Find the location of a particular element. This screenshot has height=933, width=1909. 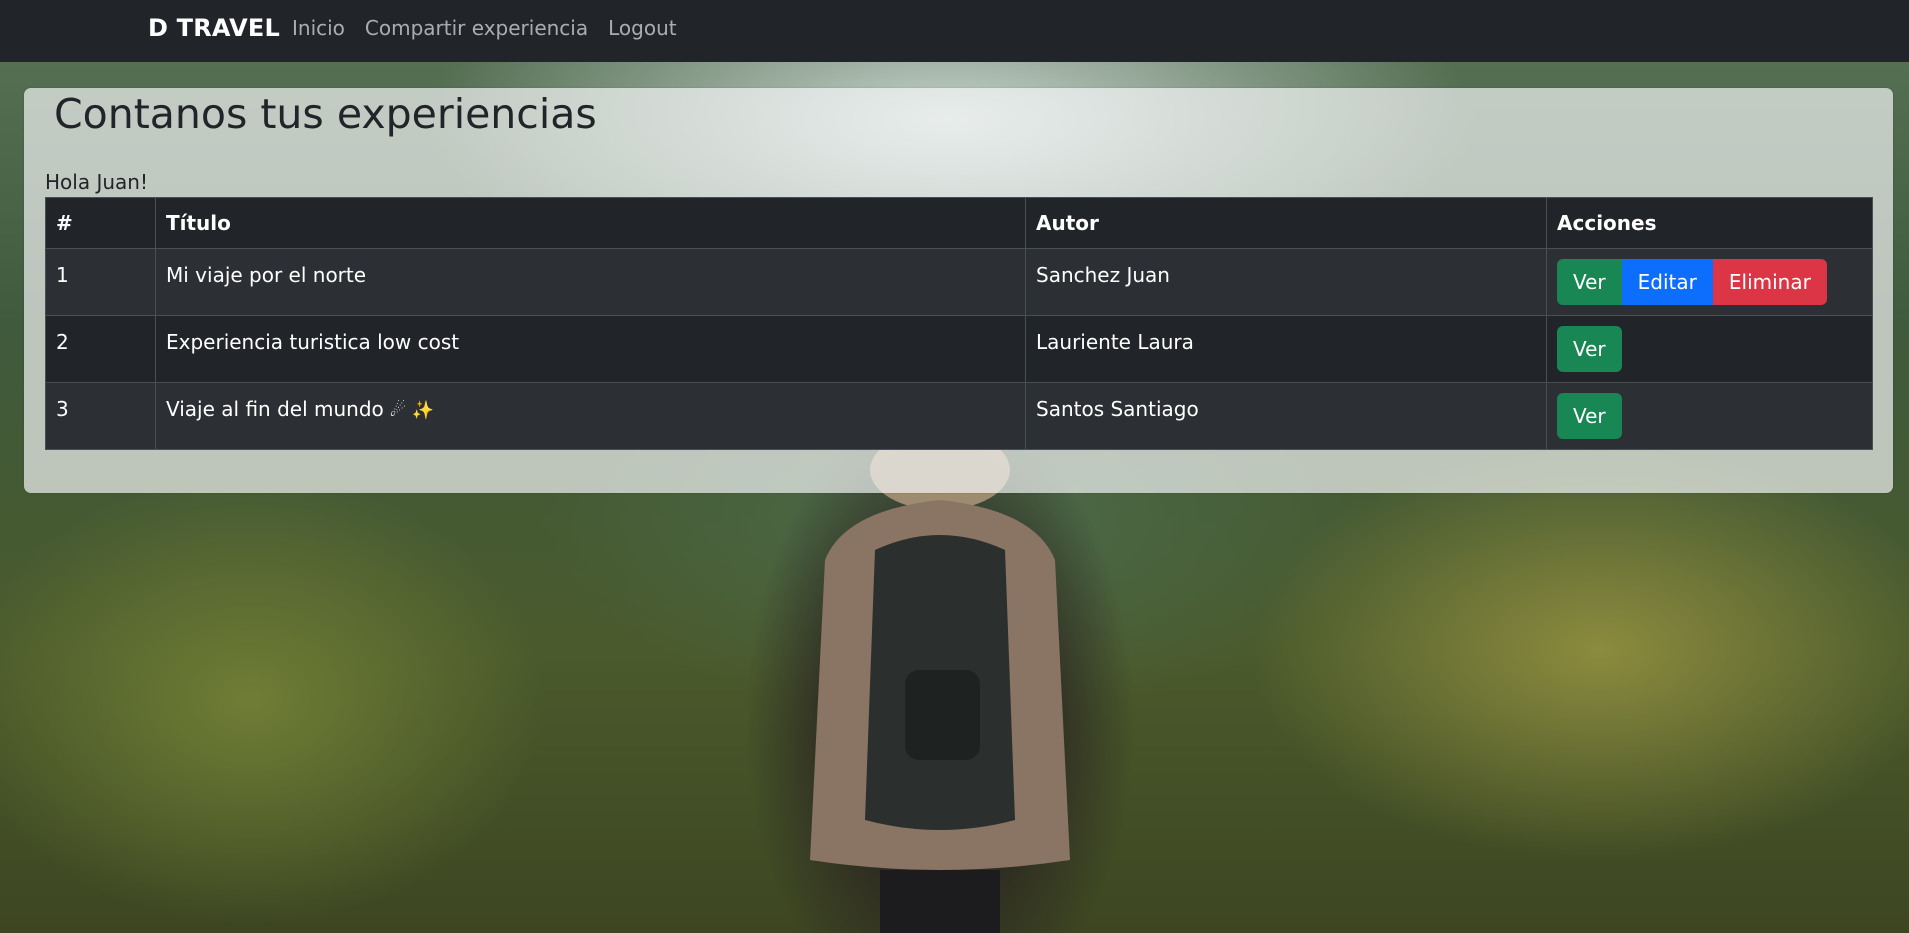

row-number: 1 is located at coordinates (100, 282).